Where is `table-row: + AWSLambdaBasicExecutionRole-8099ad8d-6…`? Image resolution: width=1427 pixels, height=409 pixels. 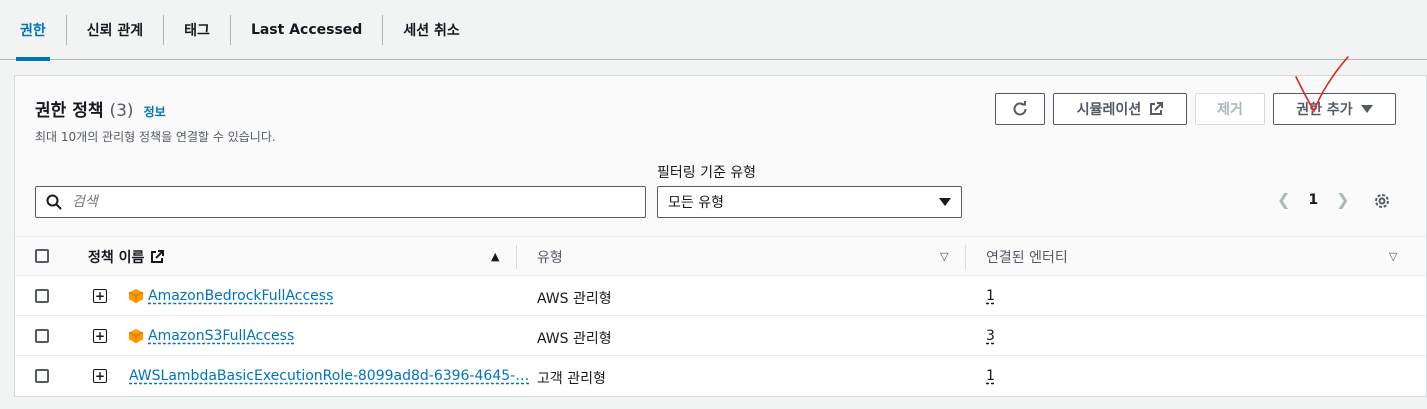 table-row: + AWSLambdaBasicExecutionRole-8099ad8d-6… is located at coordinates (720, 376).